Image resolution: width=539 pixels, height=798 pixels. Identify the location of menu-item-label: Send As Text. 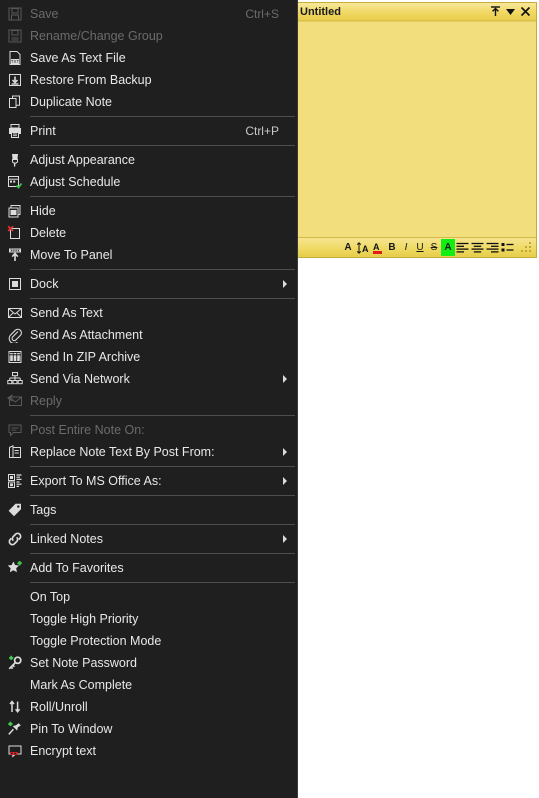
(66, 313).